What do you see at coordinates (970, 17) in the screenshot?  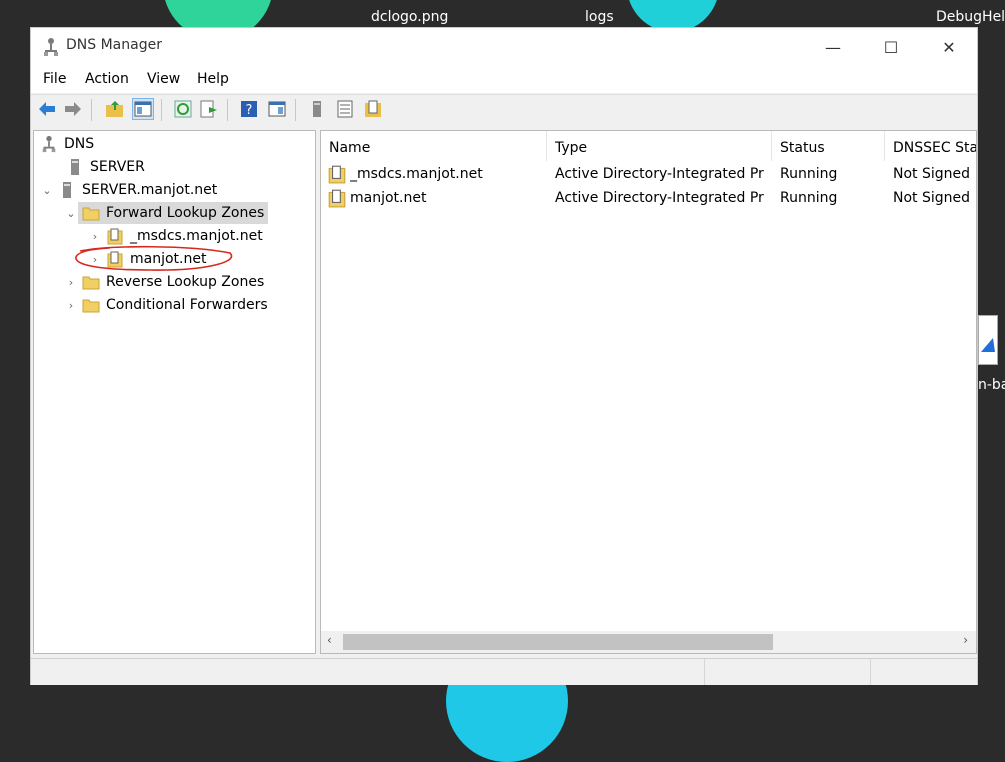 I see `desktop-file-debughel: DebugHel` at bounding box center [970, 17].